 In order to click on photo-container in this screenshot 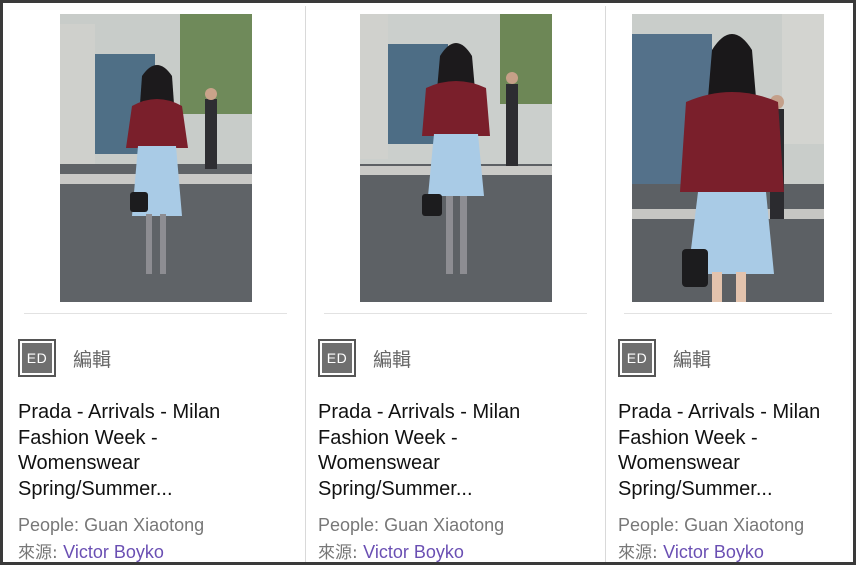, I will do `click(728, 159)`.